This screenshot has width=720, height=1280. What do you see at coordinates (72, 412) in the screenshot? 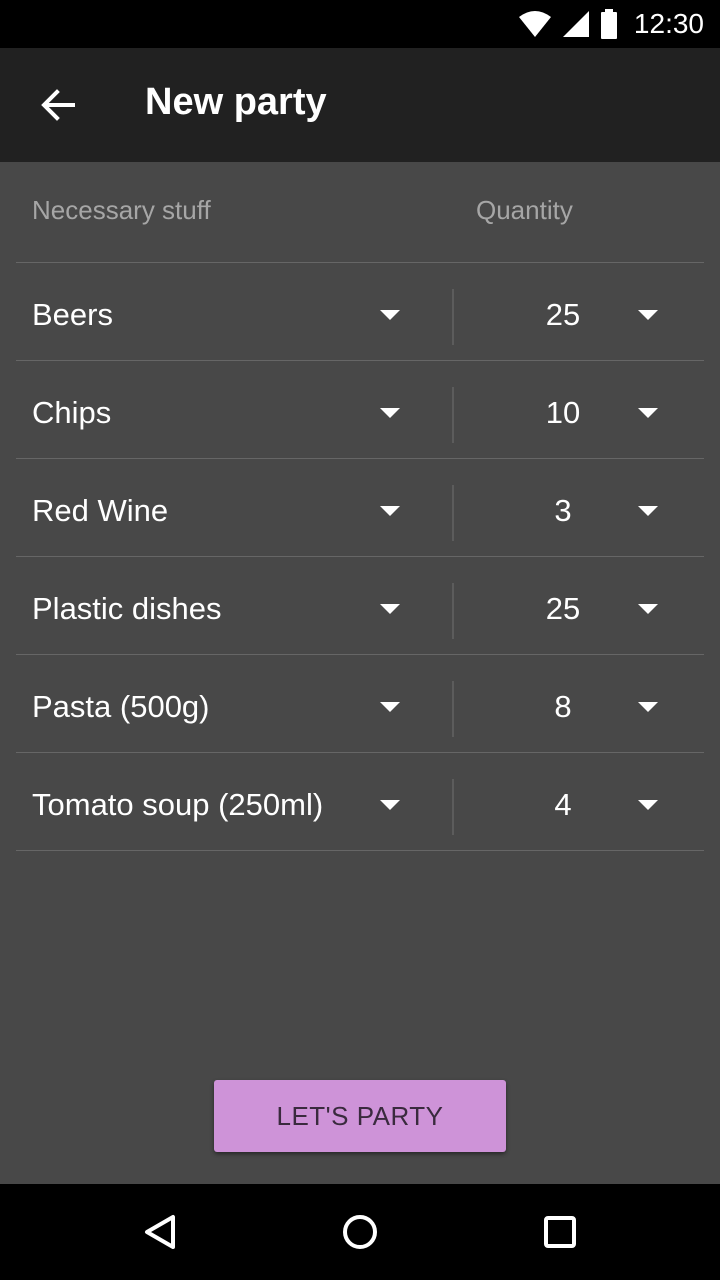
I see `item-name: Chips` at bounding box center [72, 412].